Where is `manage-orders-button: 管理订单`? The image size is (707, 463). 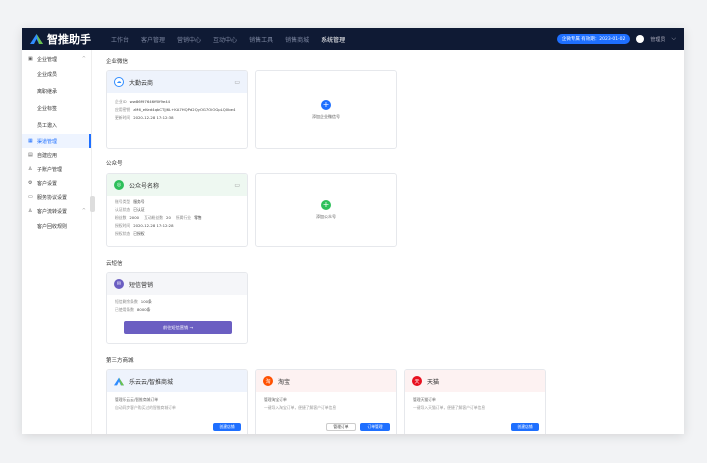 manage-orders-button: 管理订单 is located at coordinates (341, 427).